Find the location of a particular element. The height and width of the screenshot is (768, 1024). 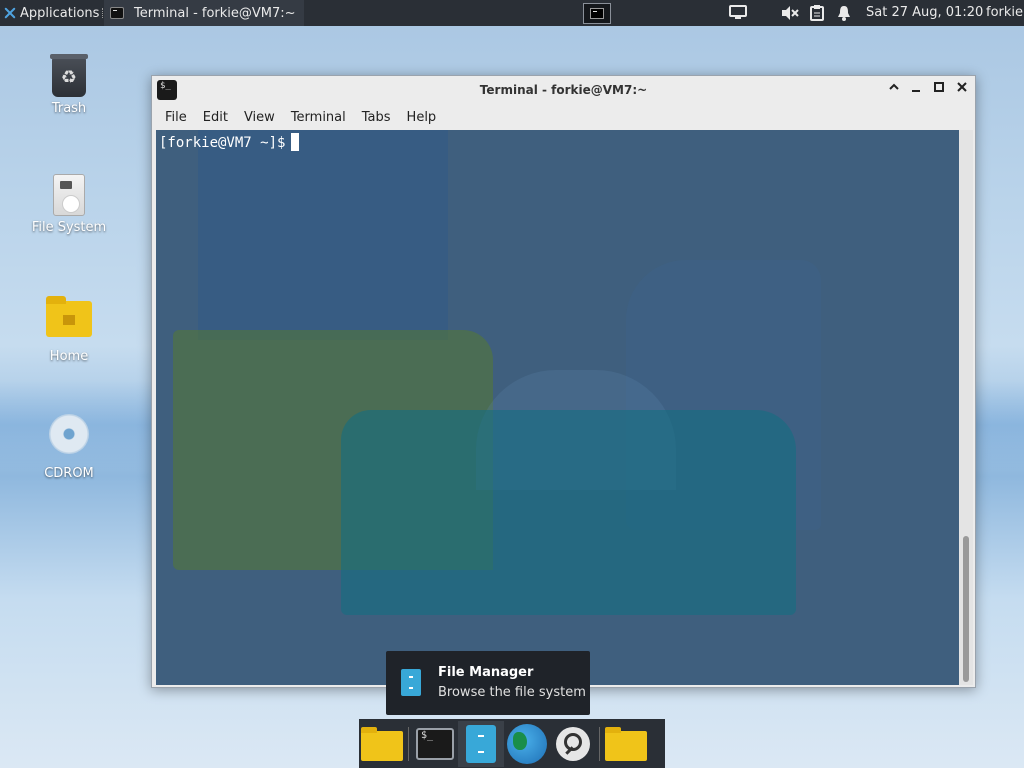

desktop-icon-label: Trash is located at coordinates (69, 108).